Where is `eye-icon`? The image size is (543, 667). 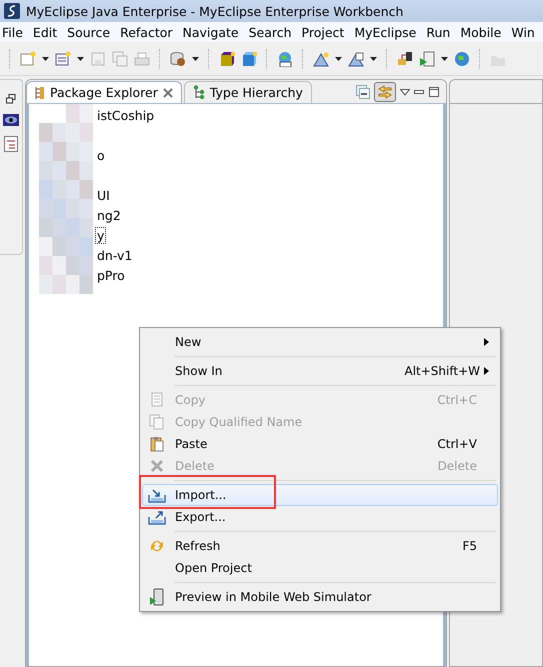 eye-icon is located at coordinates (11, 120).